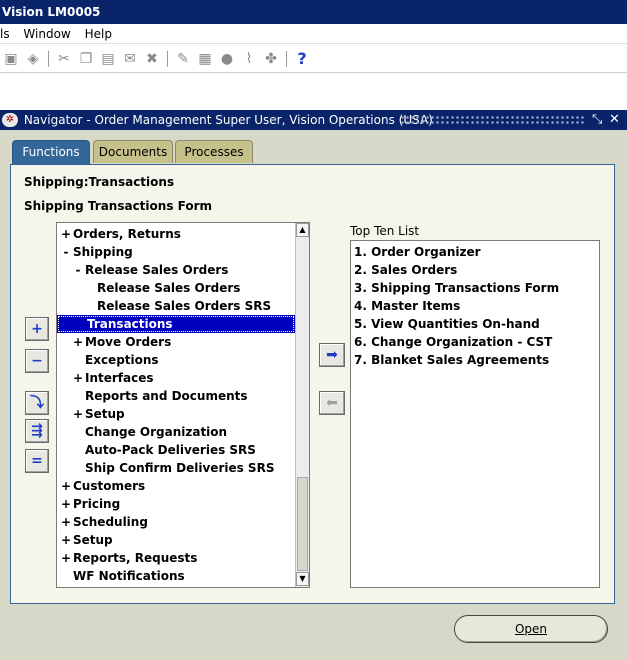 This screenshot has width=627, height=660. Describe the element at coordinates (451, 360) in the screenshot. I see `top-ten-item: 7. Blanket Sales Agreements` at that location.